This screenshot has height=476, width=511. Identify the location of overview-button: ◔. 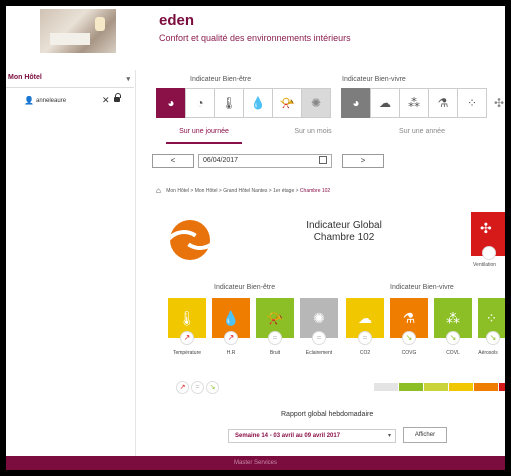
(200, 103).